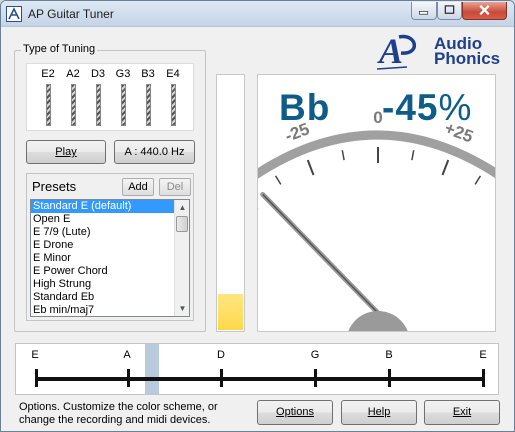 This screenshot has width=515, height=432. I want to click on presets-title: Presets, so click(54, 186).